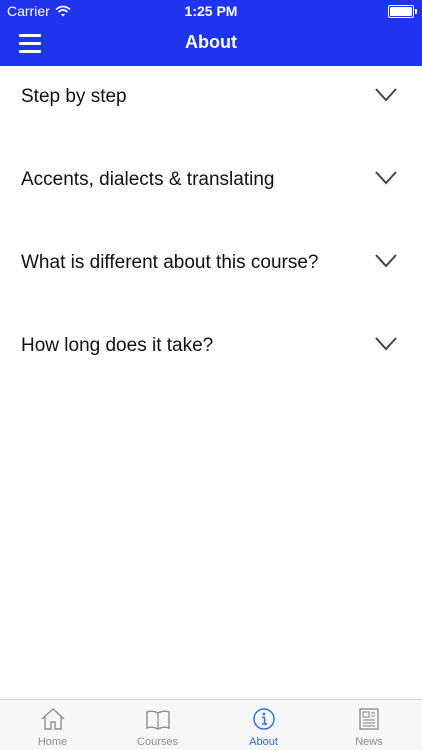  What do you see at coordinates (402, 11) in the screenshot?
I see `battery-icon` at bounding box center [402, 11].